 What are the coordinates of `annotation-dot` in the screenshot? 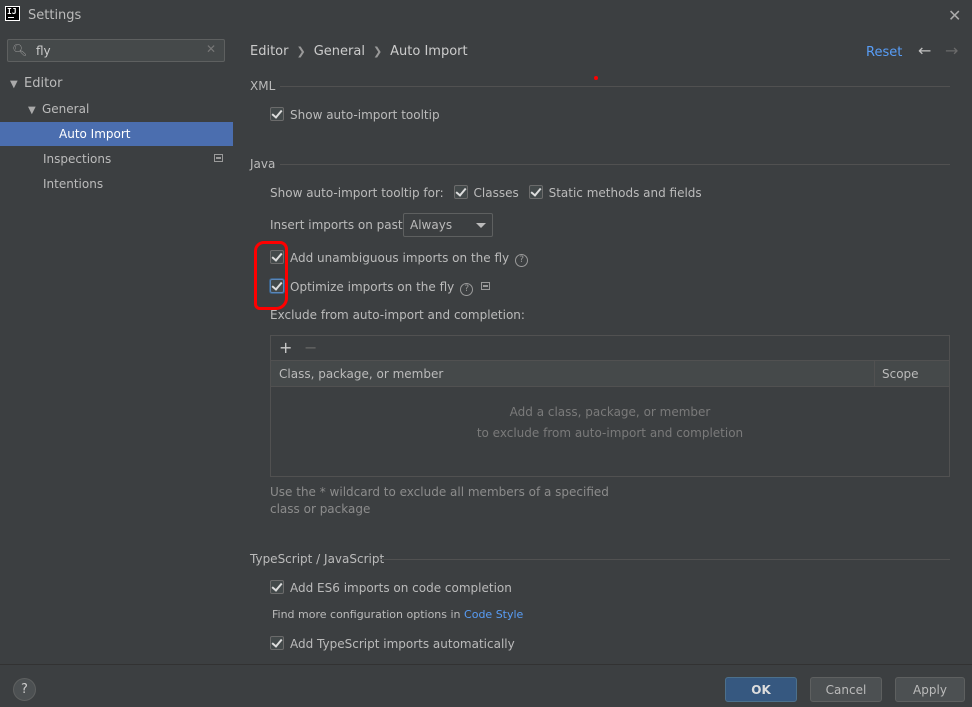 It's located at (596, 78).